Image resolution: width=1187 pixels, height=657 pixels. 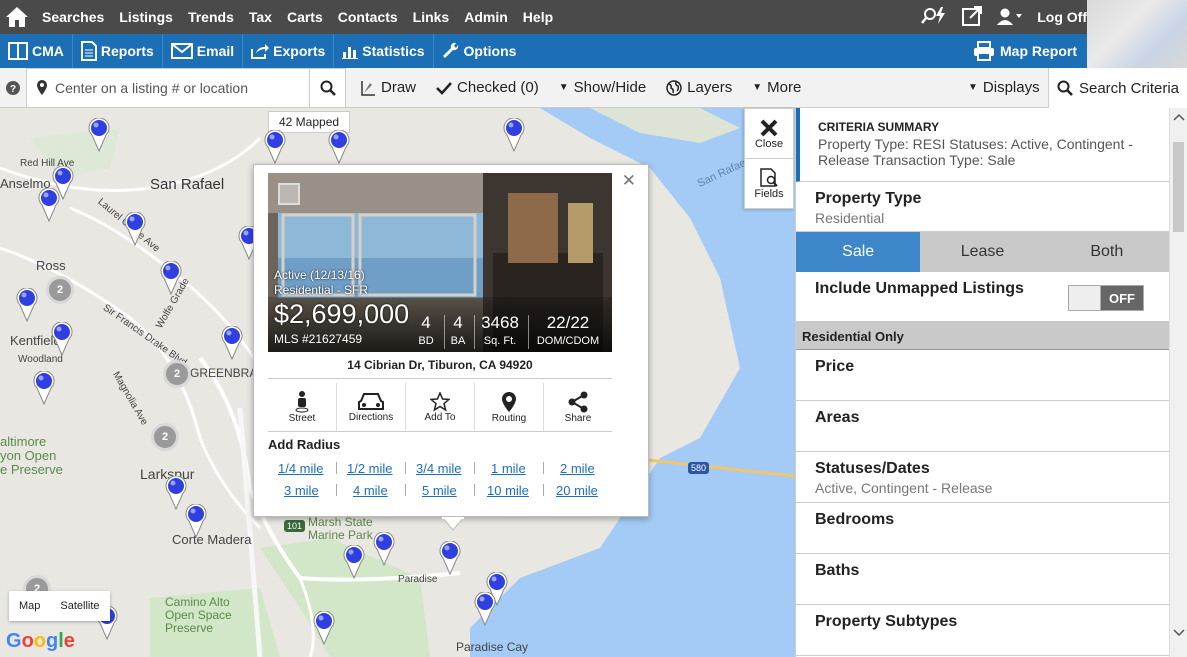 I want to click on map-report-button: Map Report, so click(x=1025, y=51).